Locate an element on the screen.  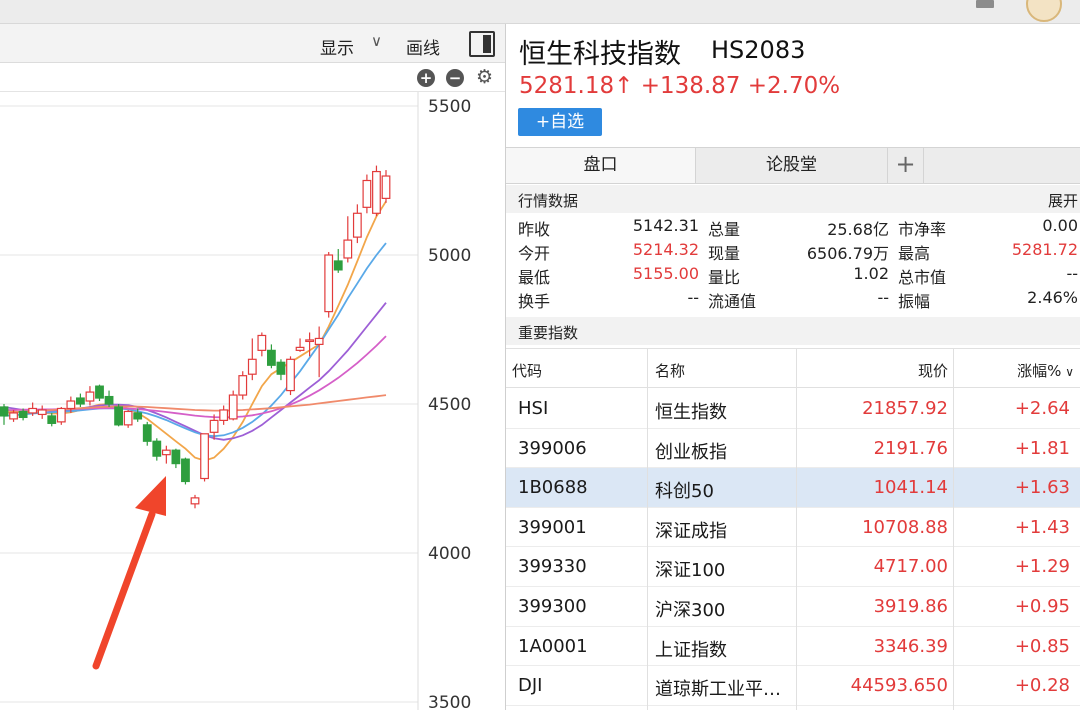
table-row: 399006 创业板指 2191.76 +1.81 is located at coordinates (793, 449).